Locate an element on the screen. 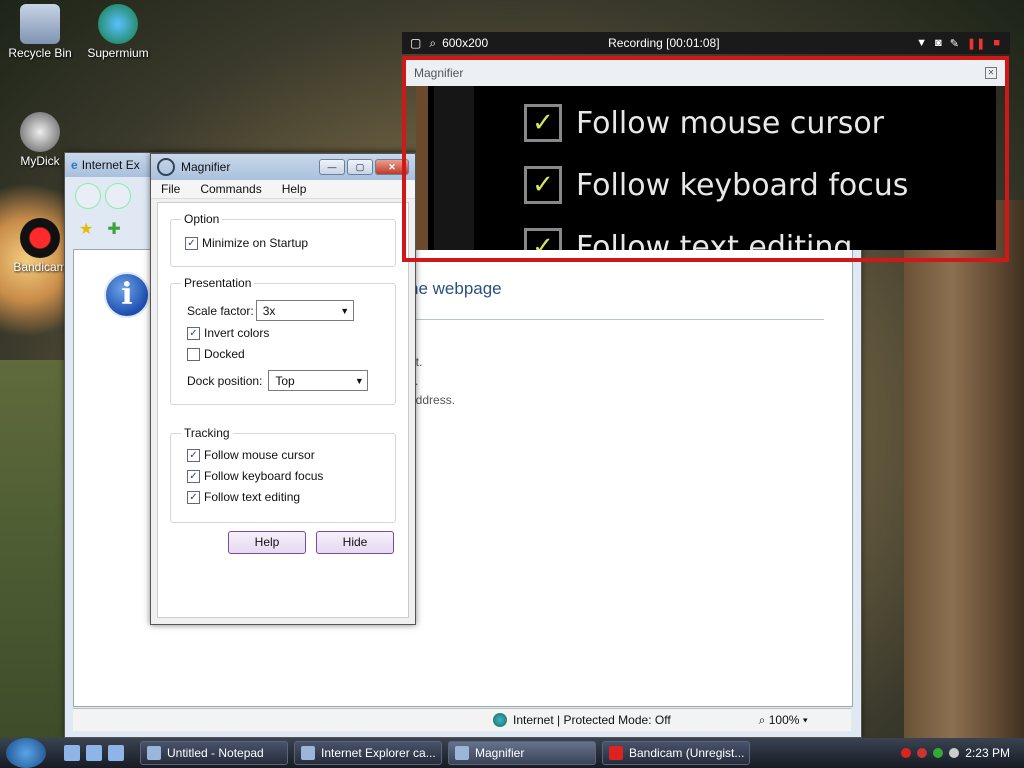  ie-icon is located at coordinates (308, 753).